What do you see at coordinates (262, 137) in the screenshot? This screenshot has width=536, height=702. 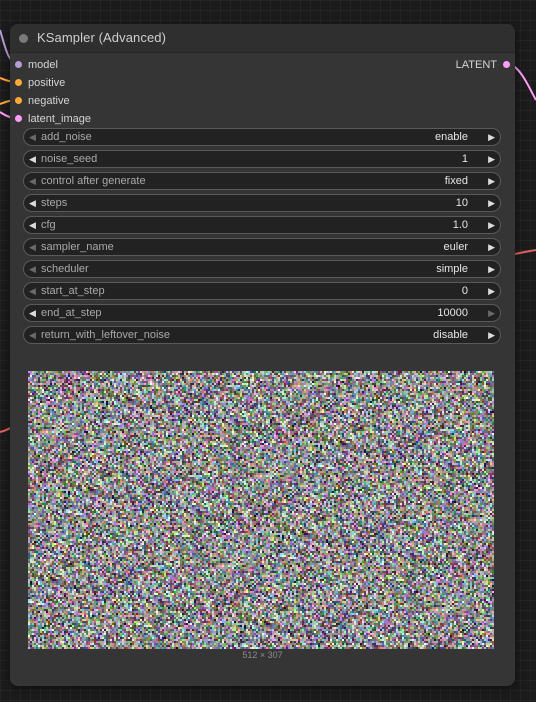 I see `widget-add-noise: ◀ add_noise enable ▶` at bounding box center [262, 137].